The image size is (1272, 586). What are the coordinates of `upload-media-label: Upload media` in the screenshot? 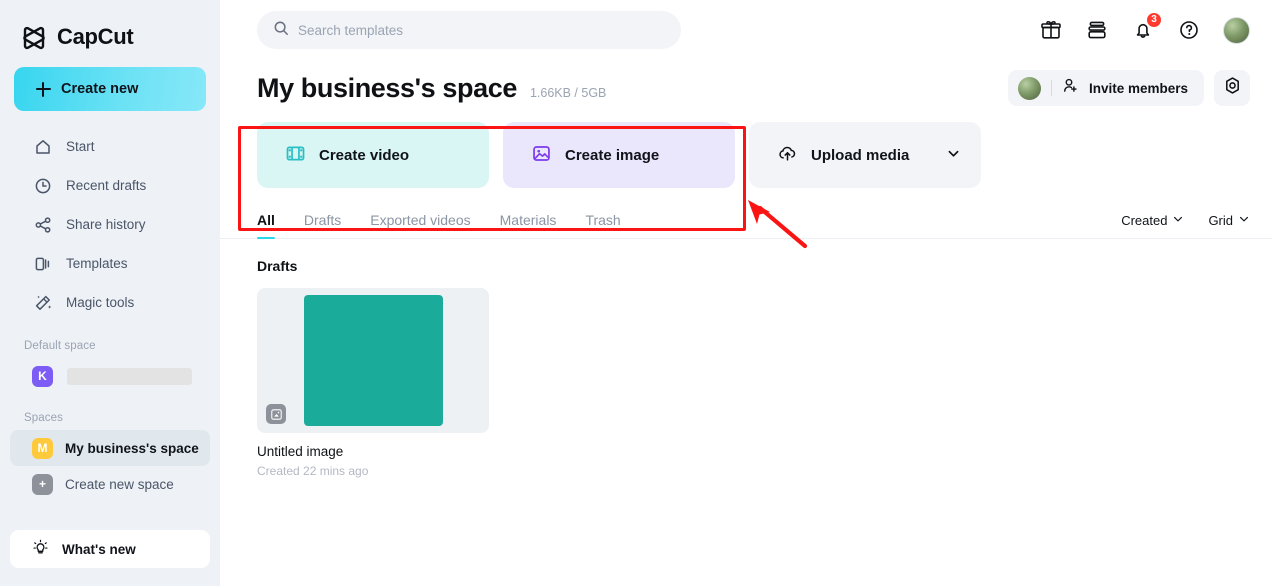 It's located at (860, 155).